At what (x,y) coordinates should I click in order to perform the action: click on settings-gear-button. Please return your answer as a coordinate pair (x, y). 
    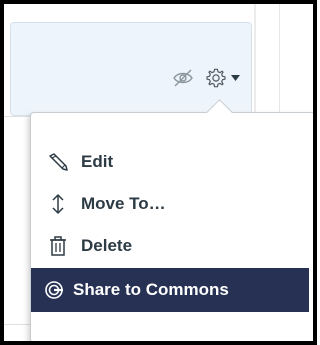
    Looking at the image, I should click on (216, 78).